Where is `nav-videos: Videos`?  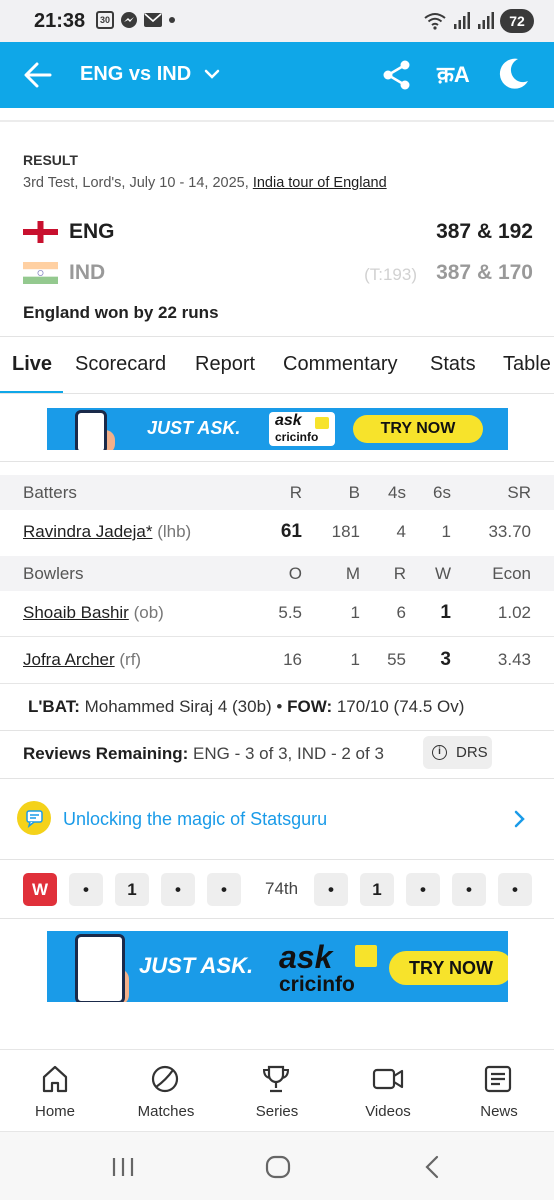
nav-videos: Videos is located at coordinates (388, 1091).